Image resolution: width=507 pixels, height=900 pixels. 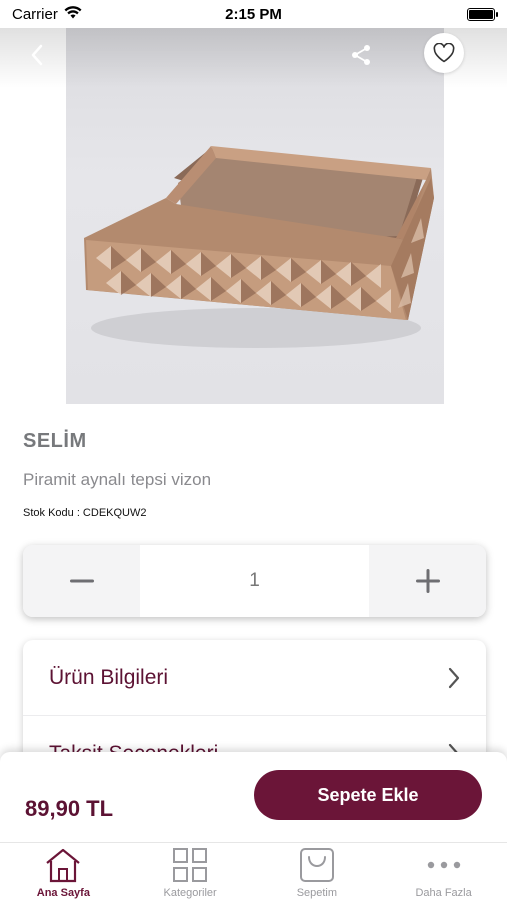 What do you see at coordinates (368, 795) in the screenshot?
I see `add-to-cart-button: Sepete Ekle` at bounding box center [368, 795].